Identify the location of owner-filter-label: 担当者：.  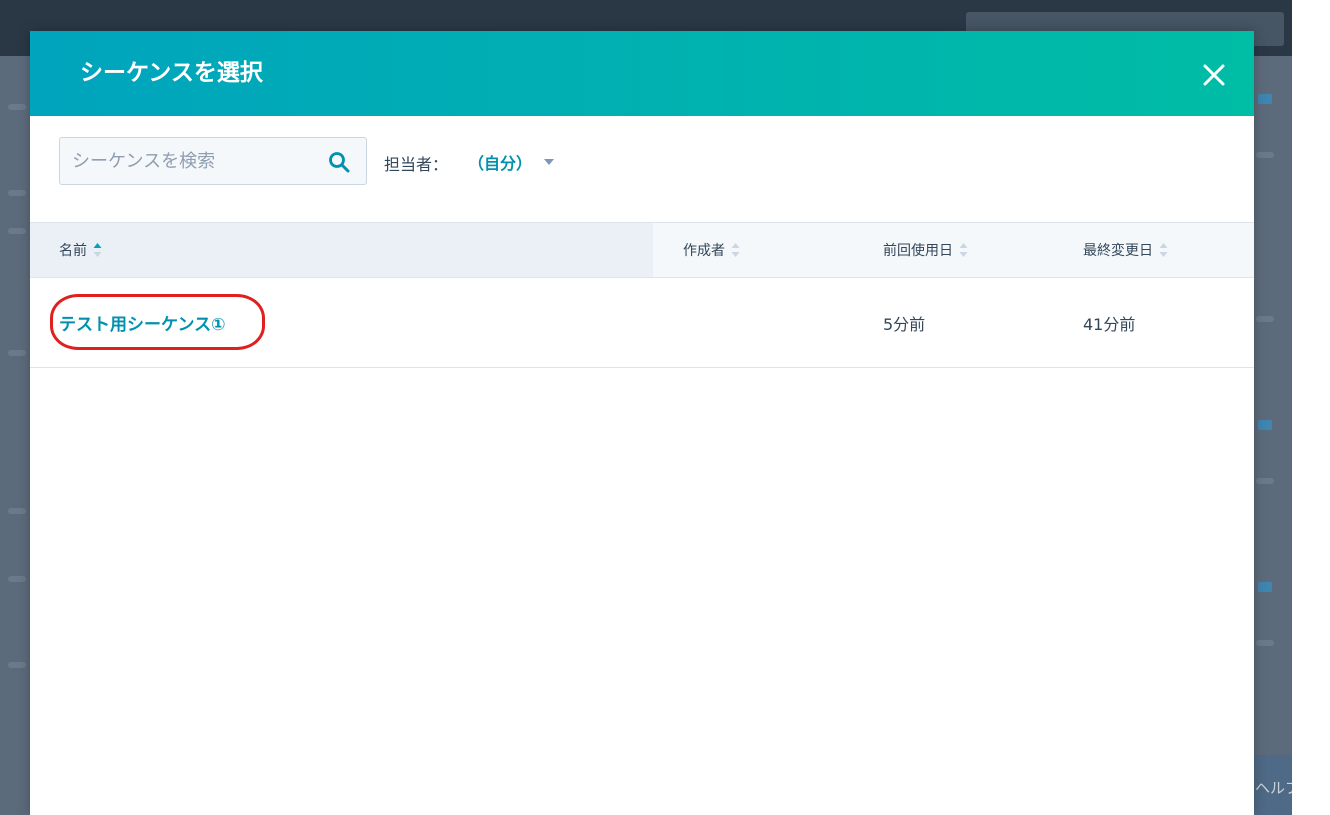
(416, 164).